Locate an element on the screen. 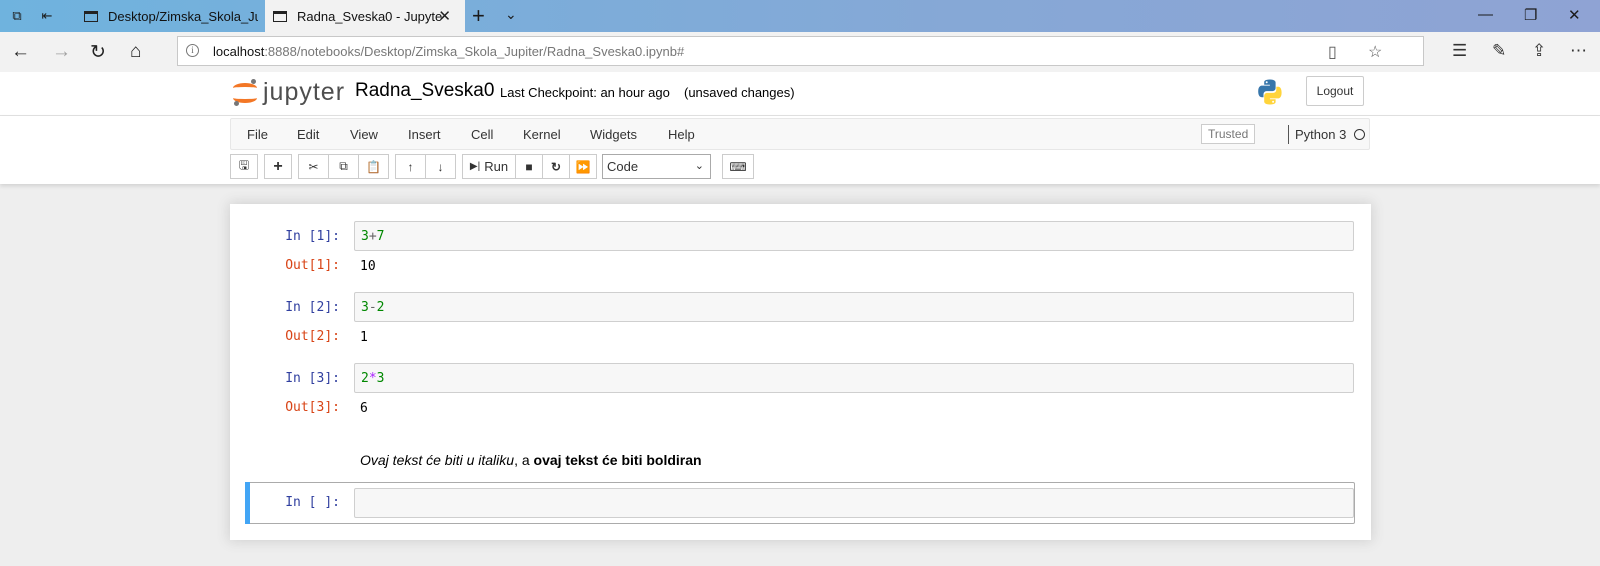 The height and width of the screenshot is (566, 1600). logout-button: Logout is located at coordinates (1335, 91).